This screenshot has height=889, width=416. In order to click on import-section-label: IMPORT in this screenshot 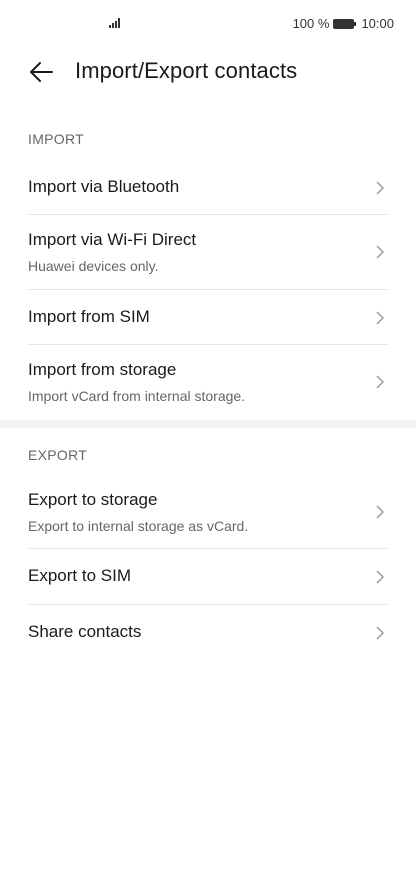, I will do `click(56, 139)`.